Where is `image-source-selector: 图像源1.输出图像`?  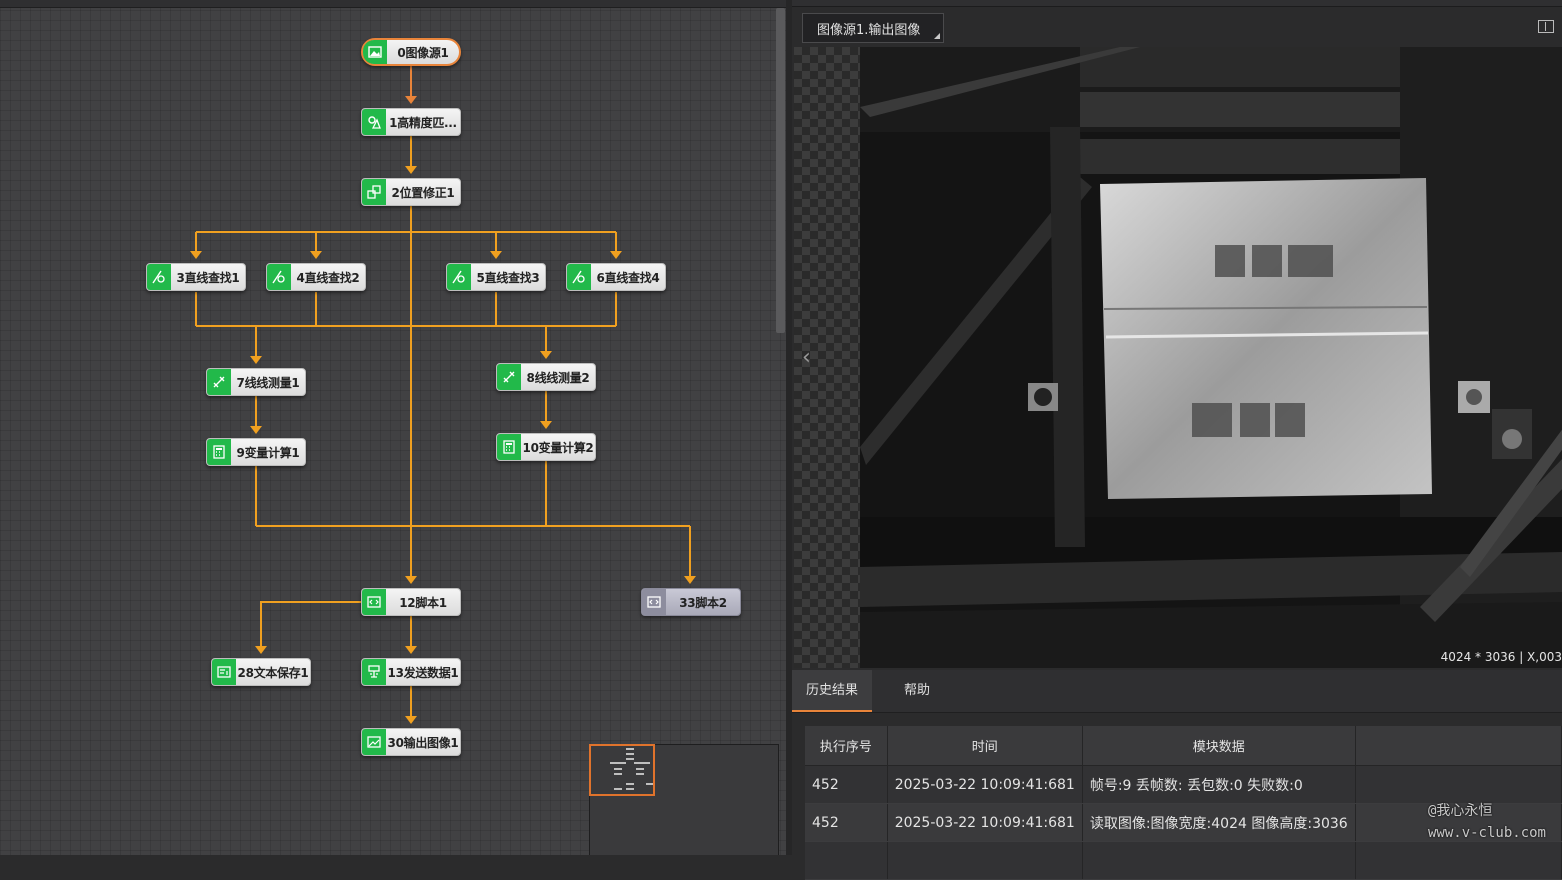 image-source-selector: 图像源1.输出图像 is located at coordinates (873, 28).